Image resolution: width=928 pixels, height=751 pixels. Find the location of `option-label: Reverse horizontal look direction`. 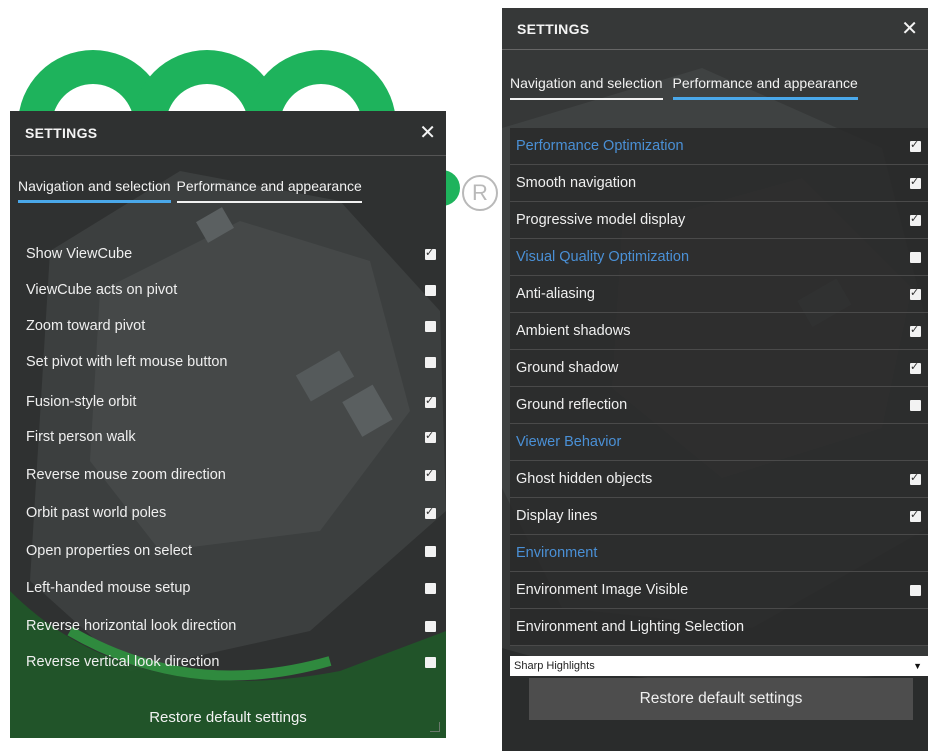

option-label: Reverse horizontal look direction is located at coordinates (131, 626).